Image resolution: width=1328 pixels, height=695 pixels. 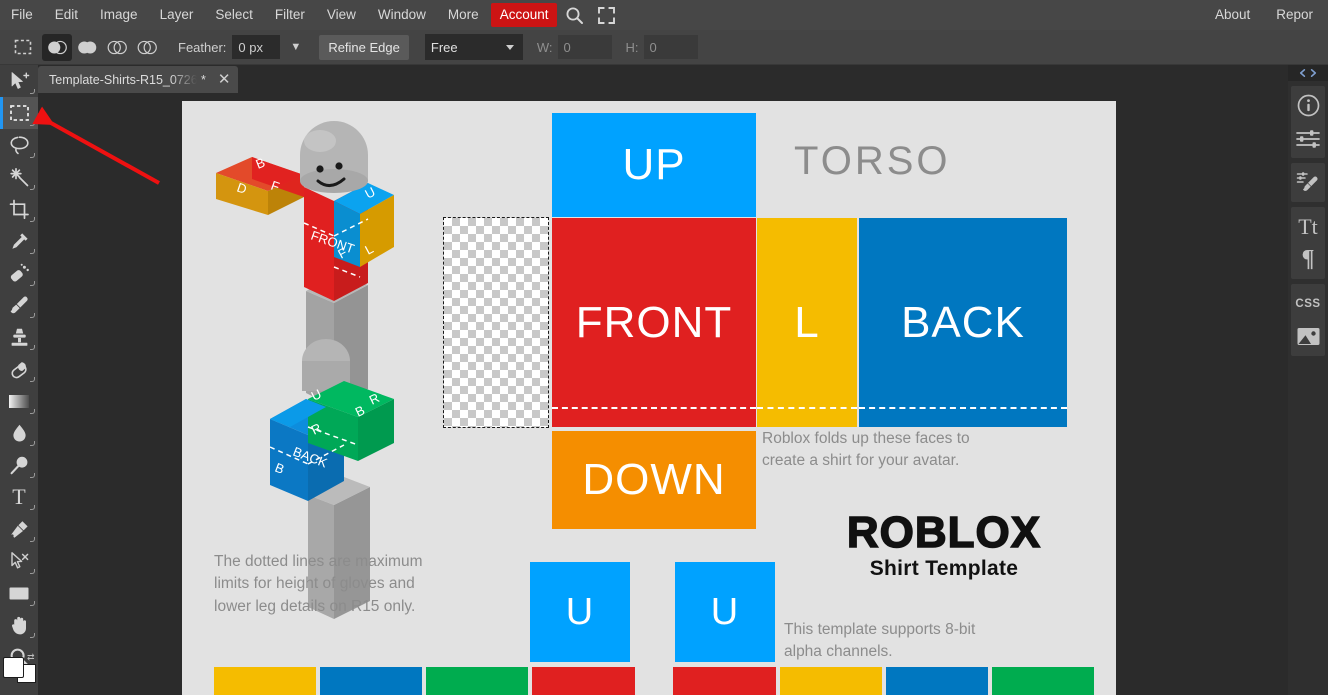 What do you see at coordinates (574, 15) in the screenshot?
I see `search-icon` at bounding box center [574, 15].